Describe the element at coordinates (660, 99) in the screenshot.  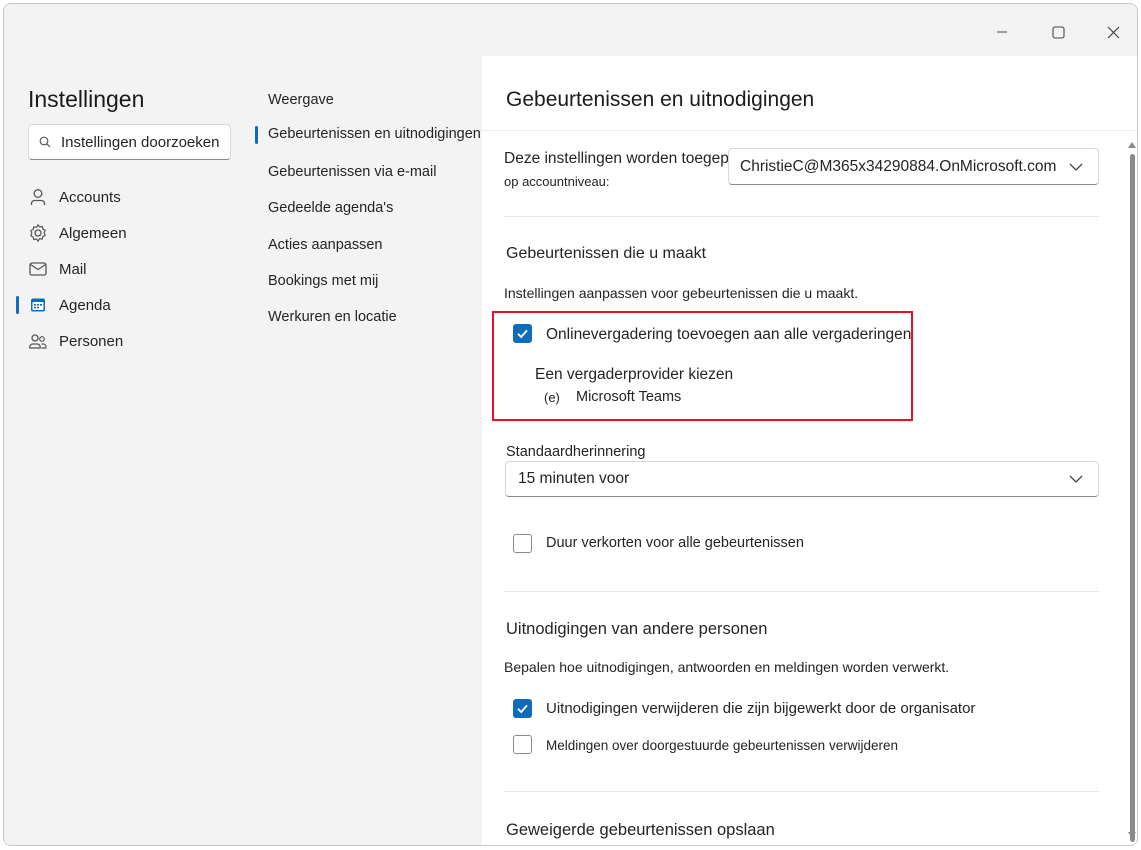
I see `page-title: Gebeurtenissen en uitnodigingen` at that location.